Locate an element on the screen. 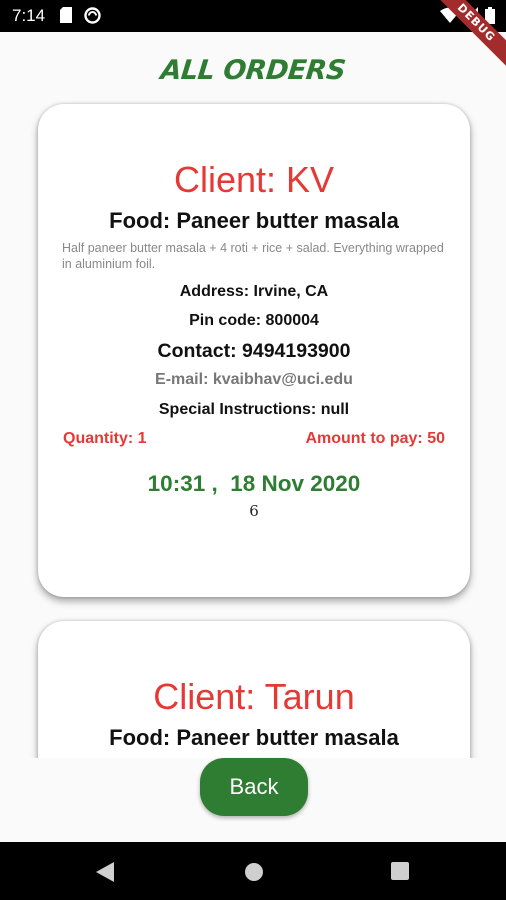 The width and height of the screenshot is (506, 900). order-index: 6 is located at coordinates (254, 511).